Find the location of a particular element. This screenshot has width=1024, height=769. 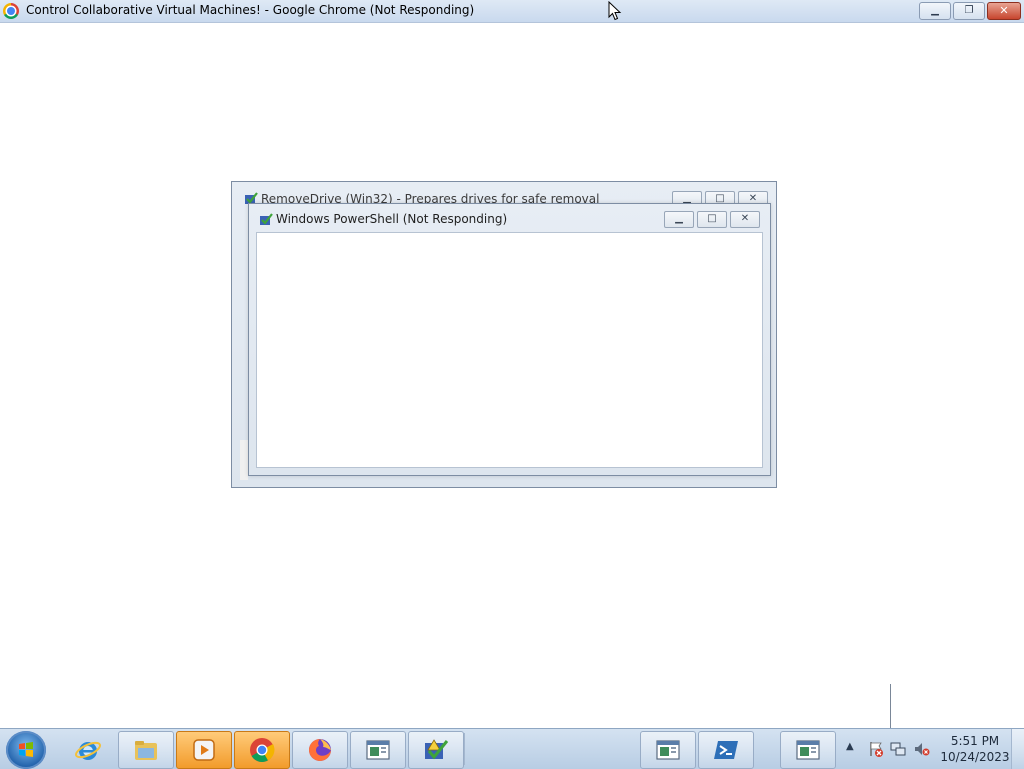

taskbar-firefox is located at coordinates (320, 750).